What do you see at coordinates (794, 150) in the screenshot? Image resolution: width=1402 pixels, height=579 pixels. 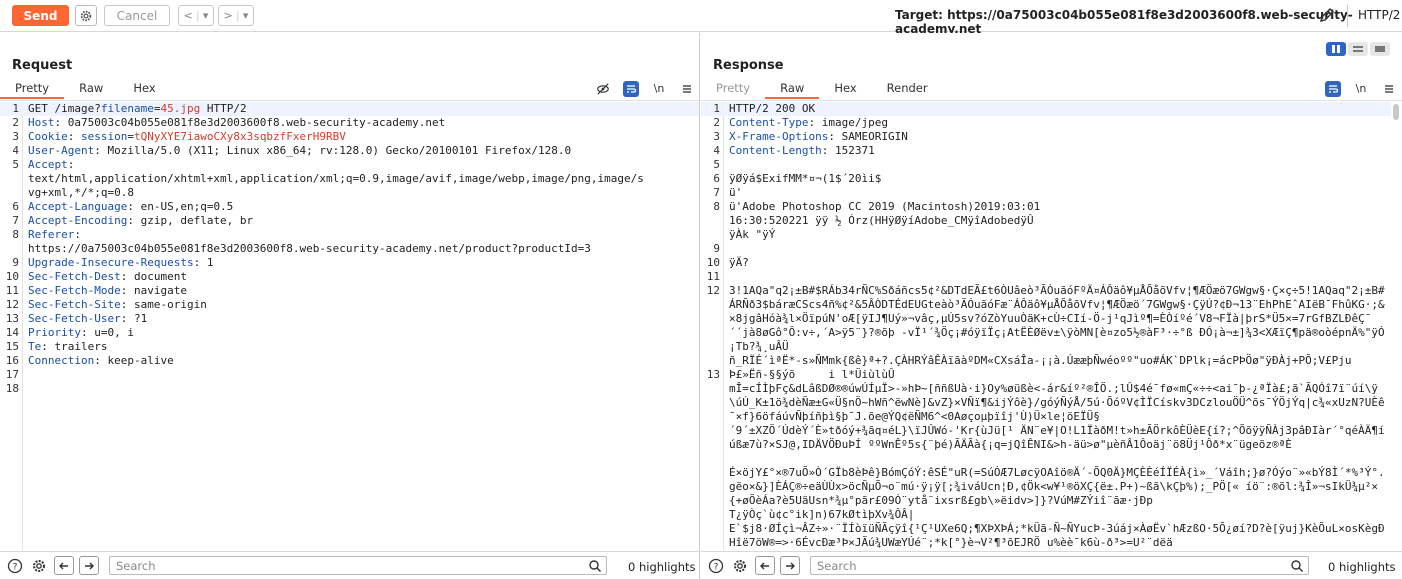 I see `response-line: 4 Content-Length: 152371` at bounding box center [794, 150].